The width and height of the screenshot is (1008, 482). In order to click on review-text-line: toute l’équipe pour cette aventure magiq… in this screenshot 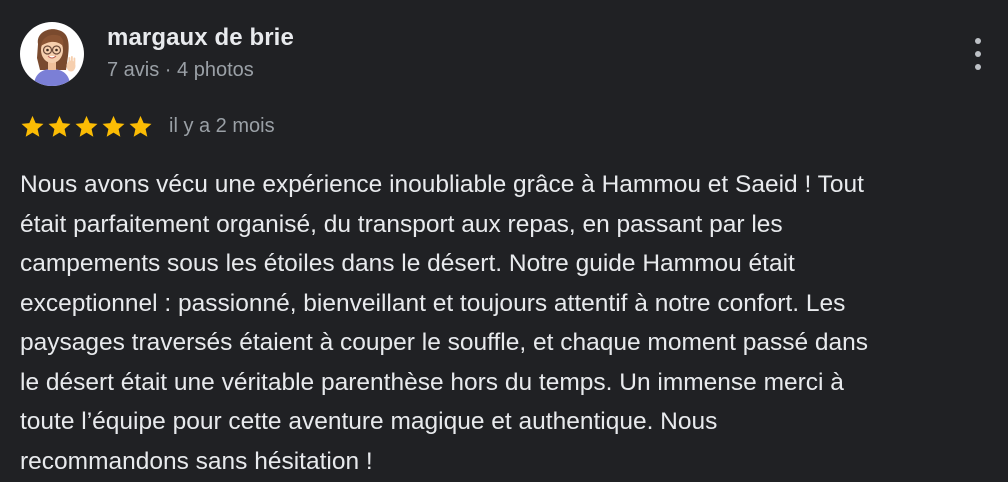, I will do `click(369, 421)`.